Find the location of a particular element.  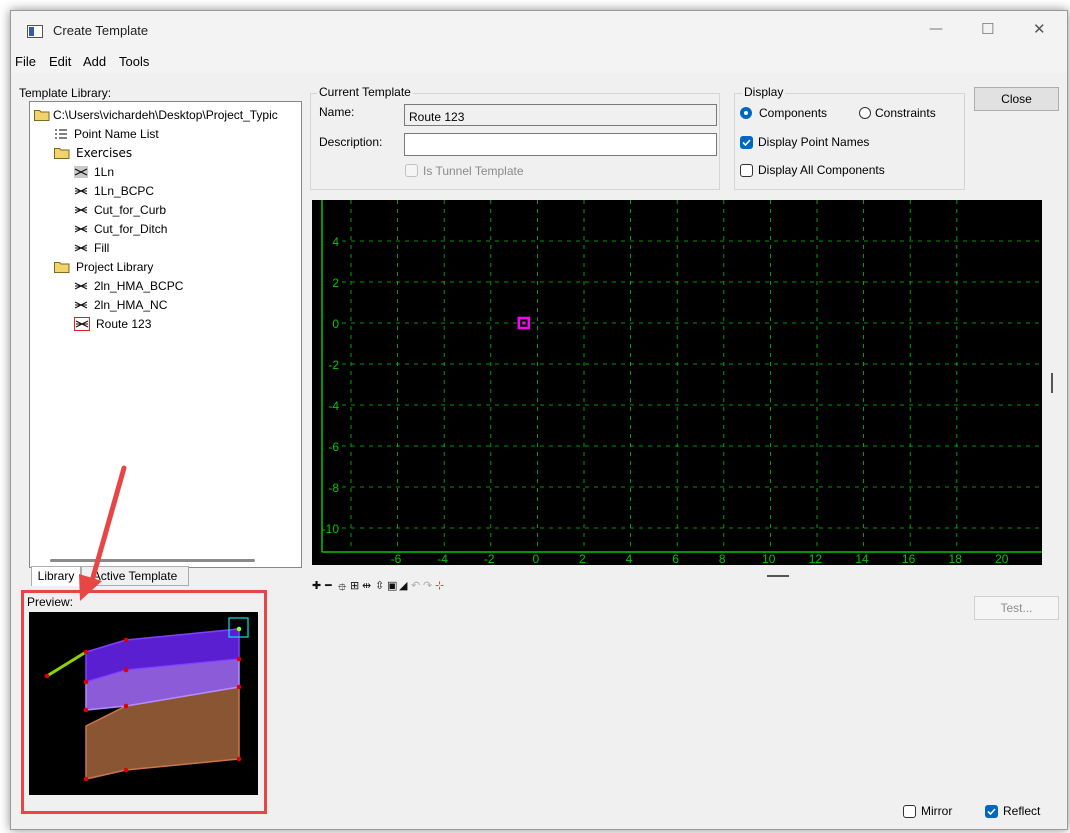

zoom-in-icon: ✚ is located at coordinates (316, 585).